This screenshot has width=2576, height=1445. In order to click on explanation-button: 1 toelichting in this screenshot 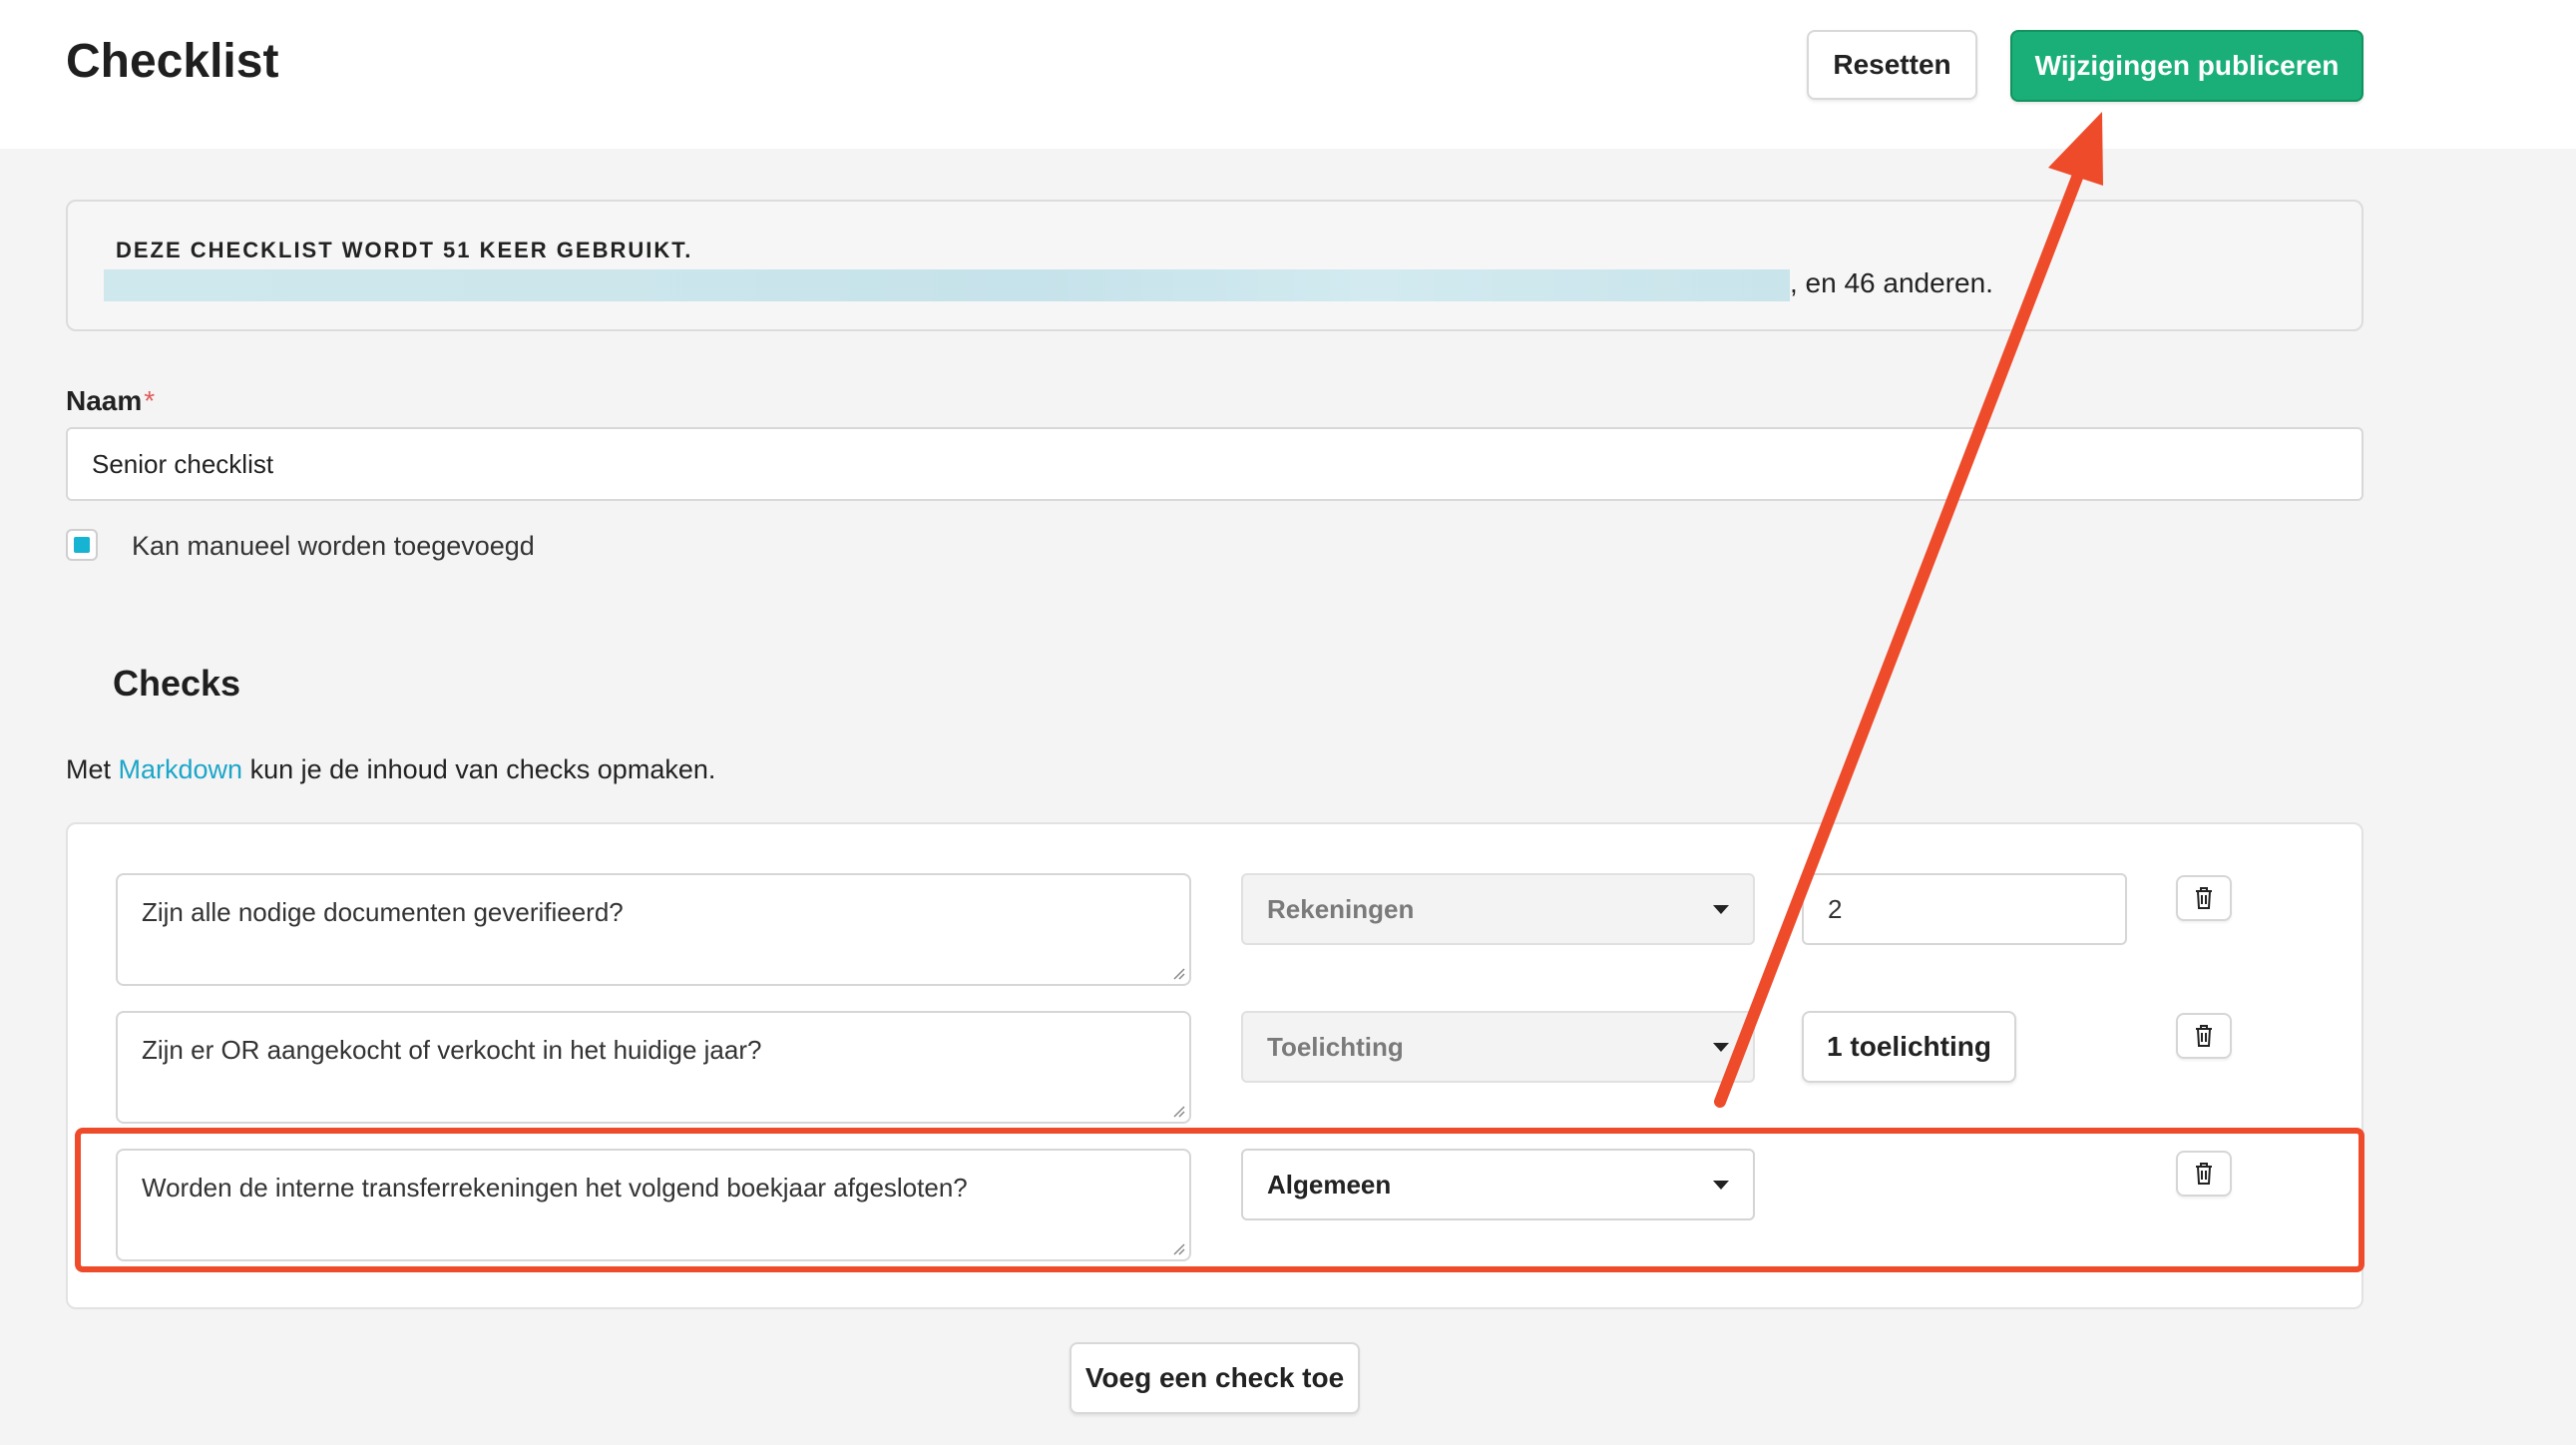, I will do `click(1909, 1047)`.